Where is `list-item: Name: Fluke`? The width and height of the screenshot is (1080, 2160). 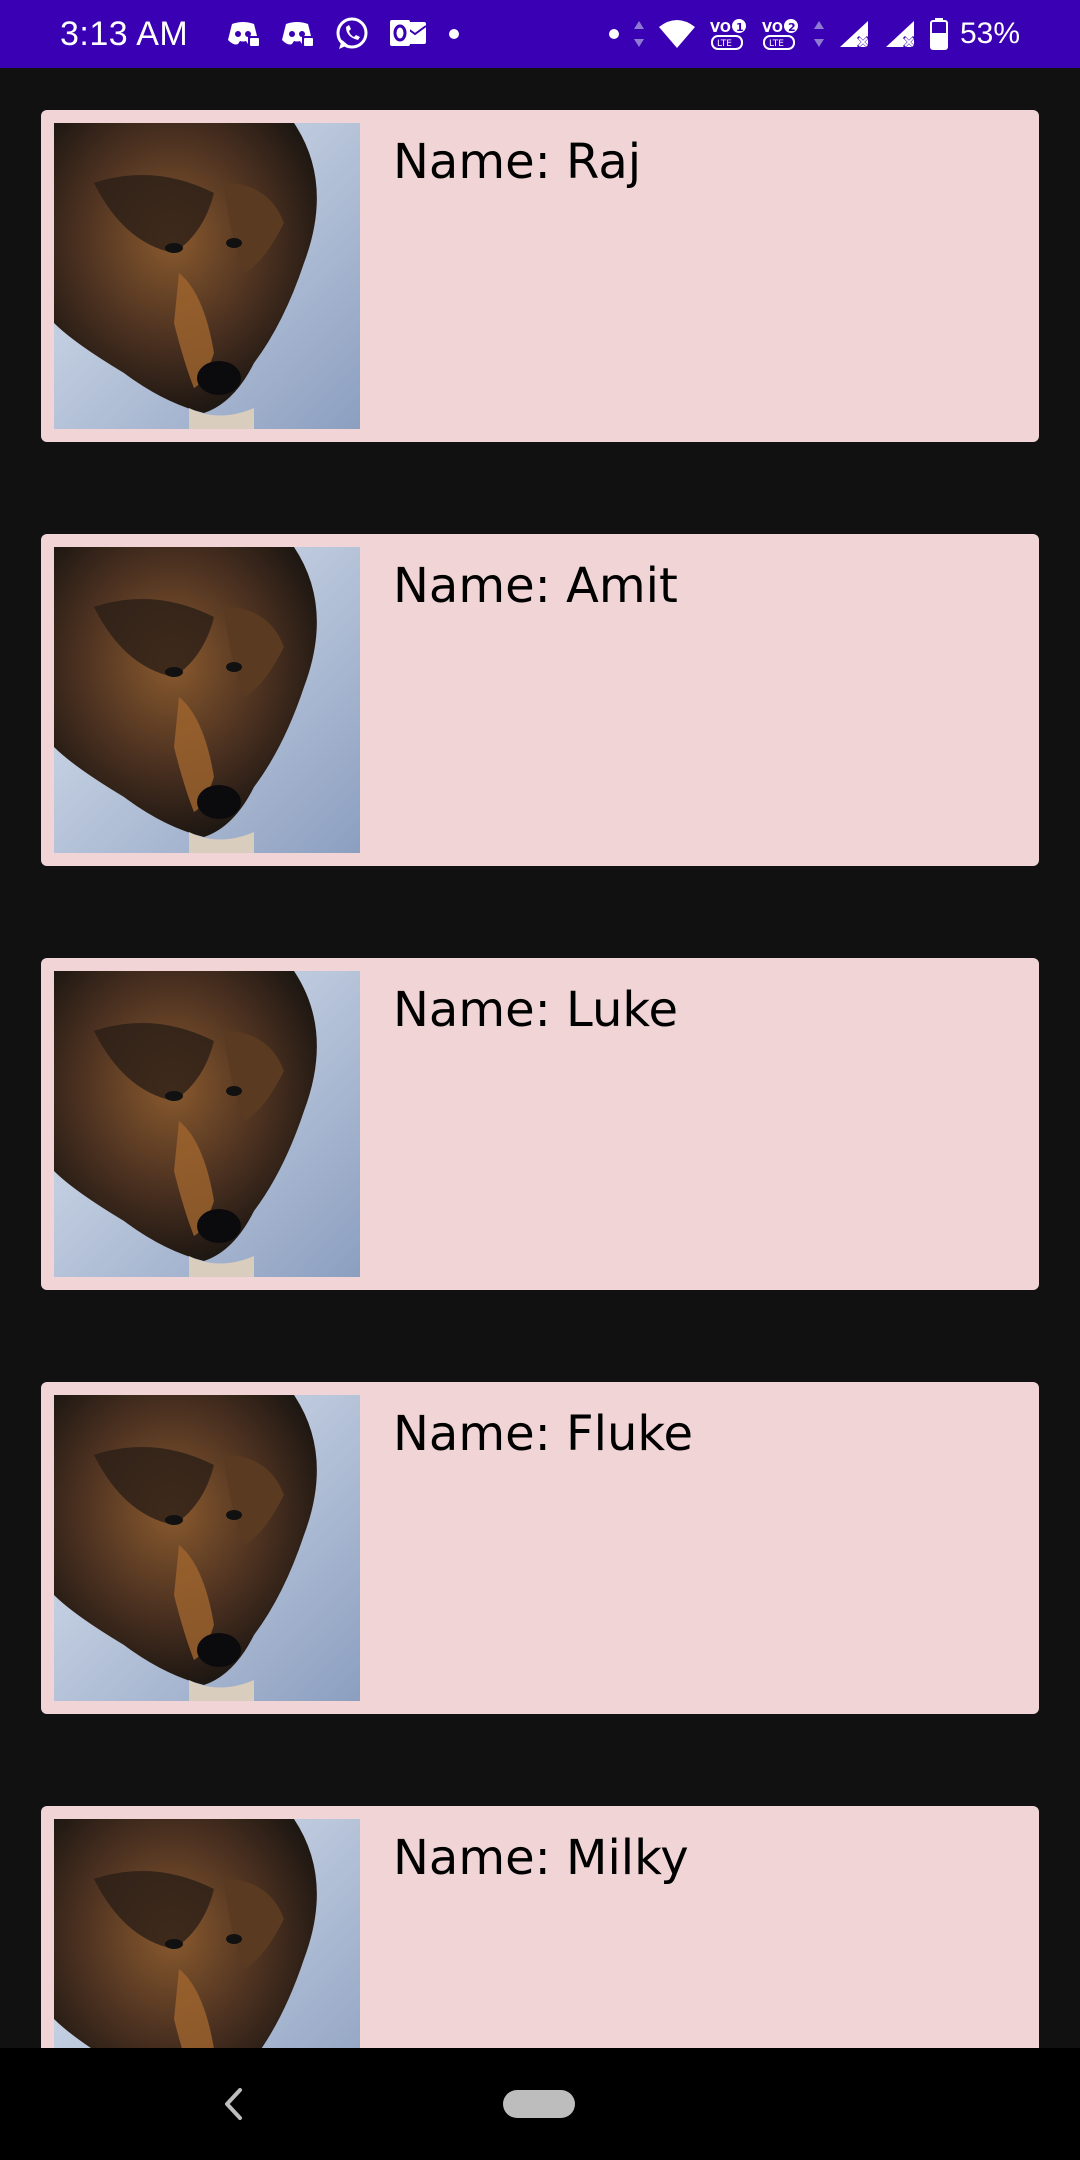
list-item: Name: Fluke is located at coordinates (540, 1548).